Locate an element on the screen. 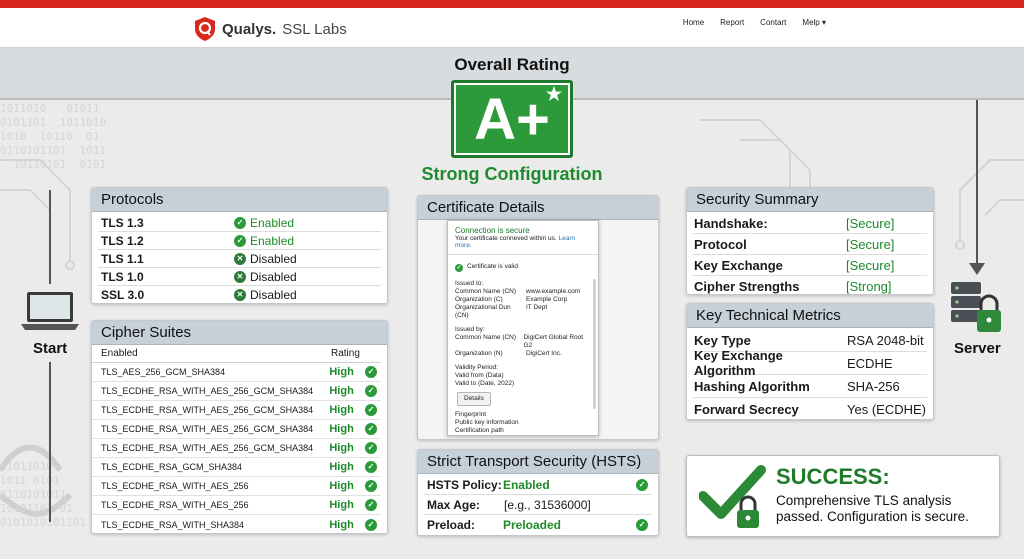 This screenshot has height=559, width=1024. cipher-name: TLS_ECDHE_RSA_WITH_AES_256 is located at coordinates (175, 486).